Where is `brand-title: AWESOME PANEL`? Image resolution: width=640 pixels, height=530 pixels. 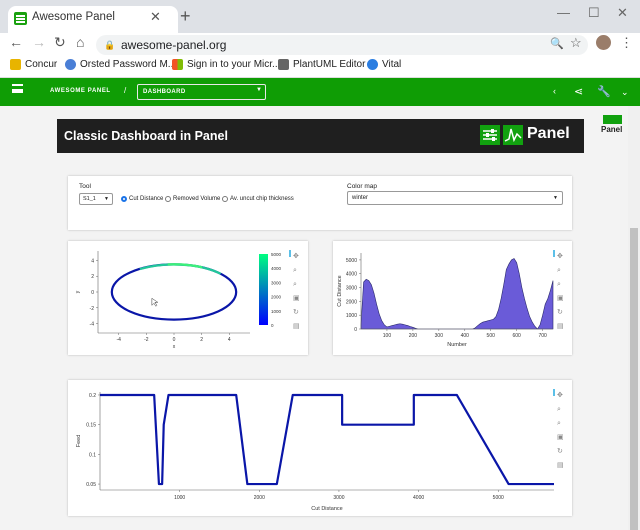 brand-title: AWESOME PANEL is located at coordinates (80, 91).